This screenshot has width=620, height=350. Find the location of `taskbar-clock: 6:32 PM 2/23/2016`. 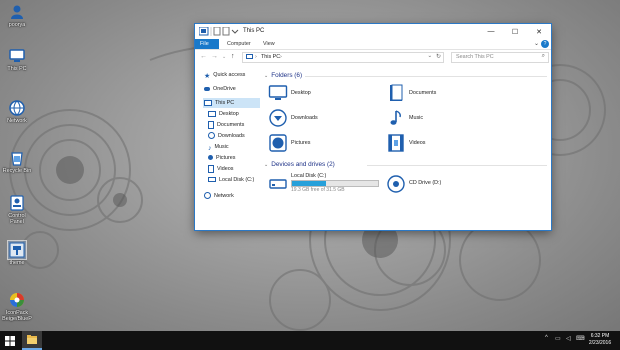

taskbar-clock: 6:32 PM 2/23/2016 is located at coordinates (600, 340).